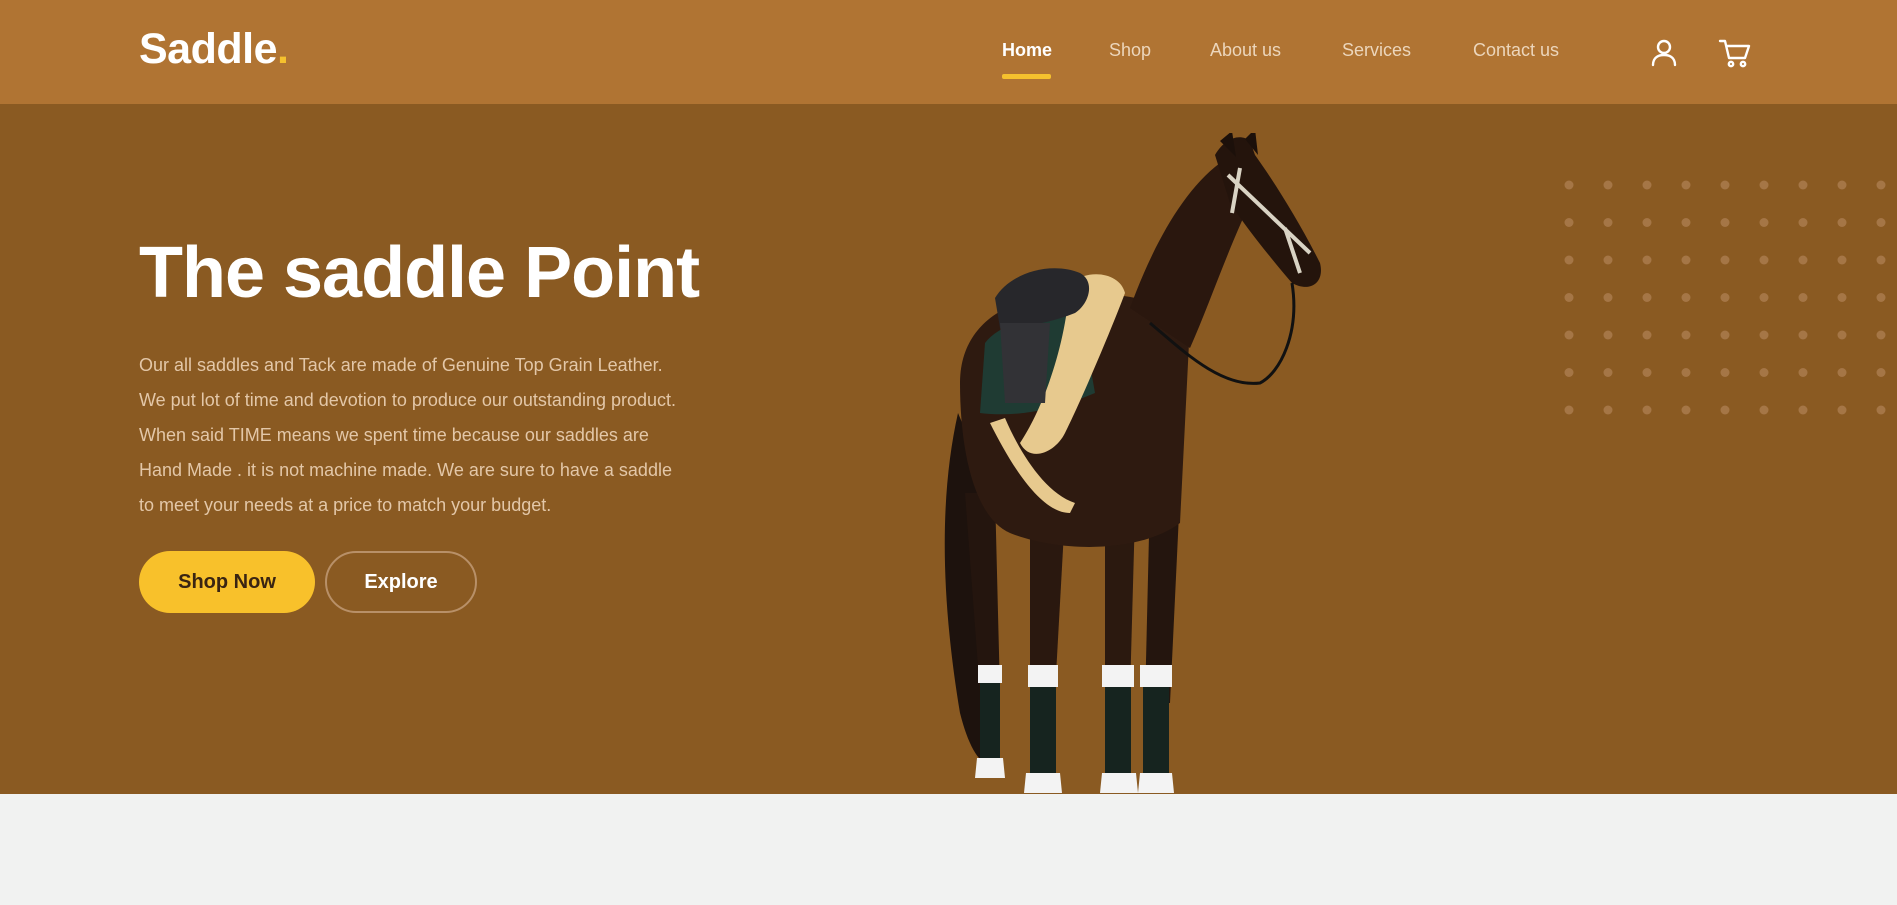  Describe the element at coordinates (1132, 463) in the screenshot. I see `horse-illustration` at that location.